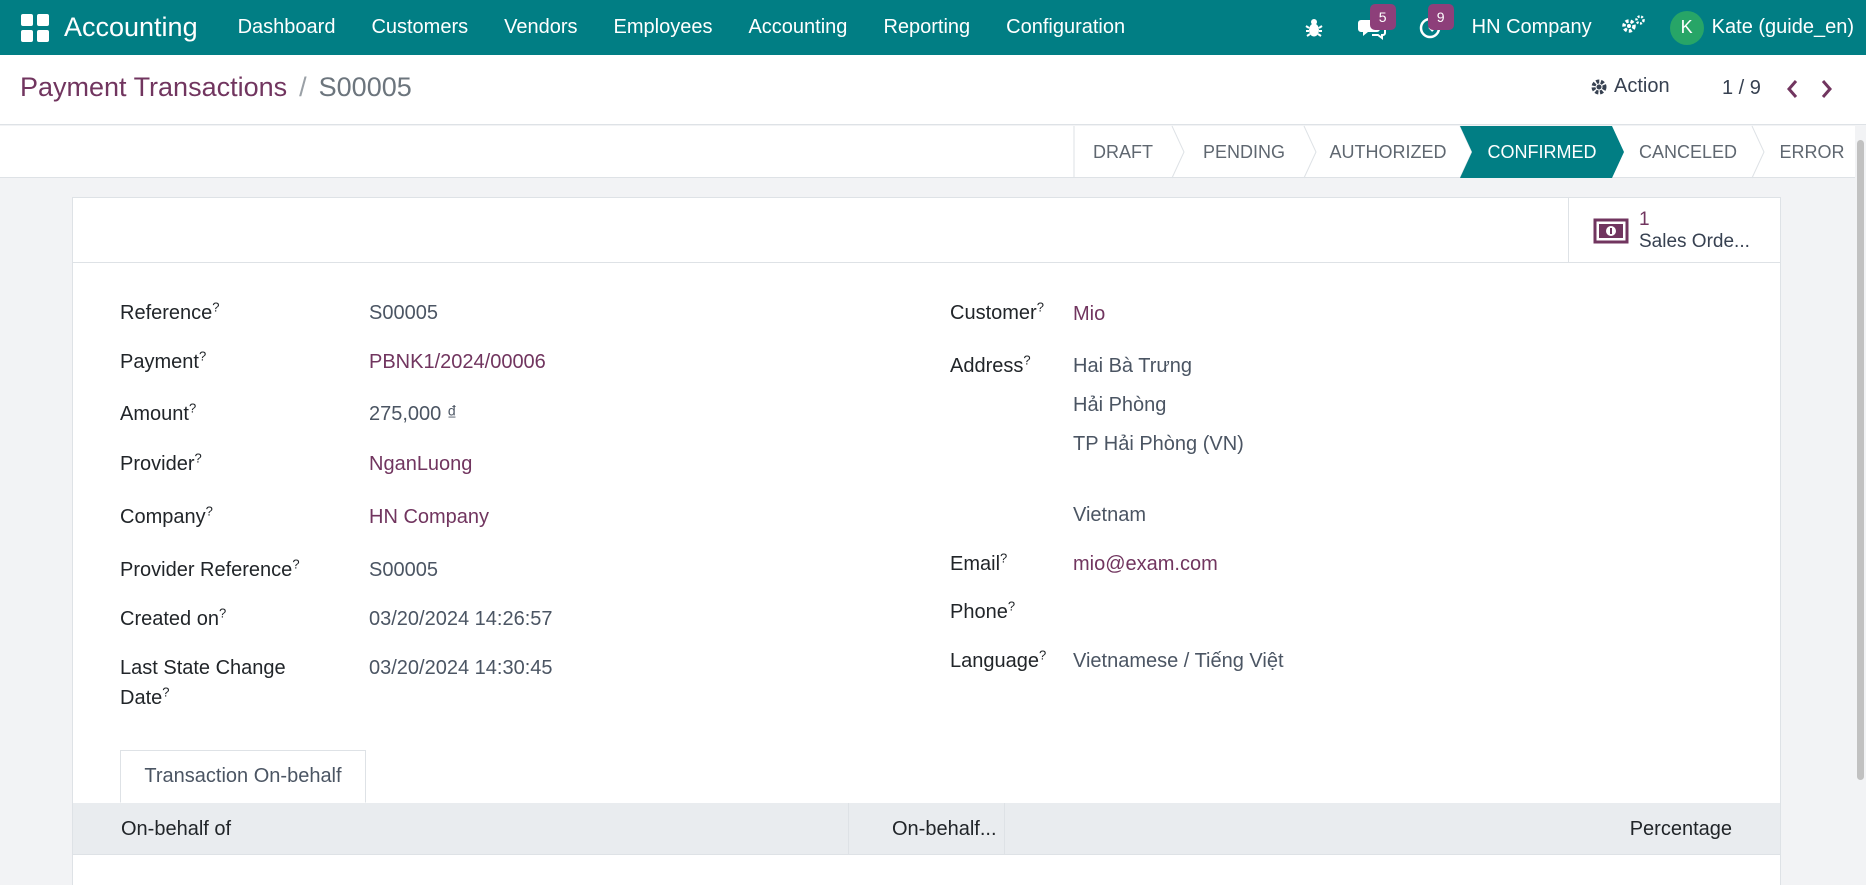  What do you see at coordinates (1686, 27) in the screenshot?
I see `user-avatar: K` at bounding box center [1686, 27].